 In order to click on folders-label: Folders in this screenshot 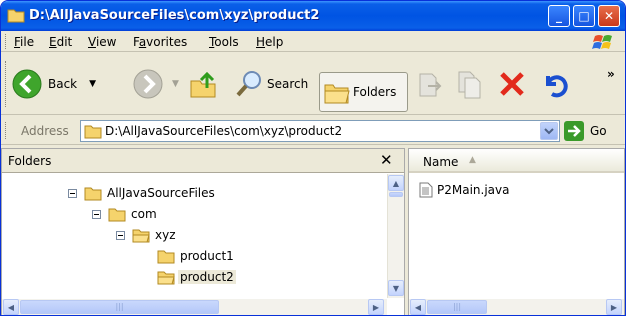, I will do `click(375, 92)`.